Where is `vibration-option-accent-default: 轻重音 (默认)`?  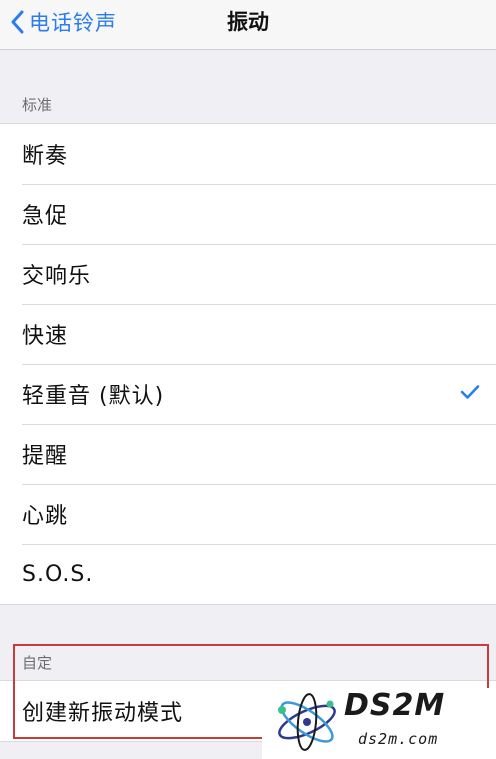 vibration-option-accent-default: 轻重音 (默认) is located at coordinates (248, 394).